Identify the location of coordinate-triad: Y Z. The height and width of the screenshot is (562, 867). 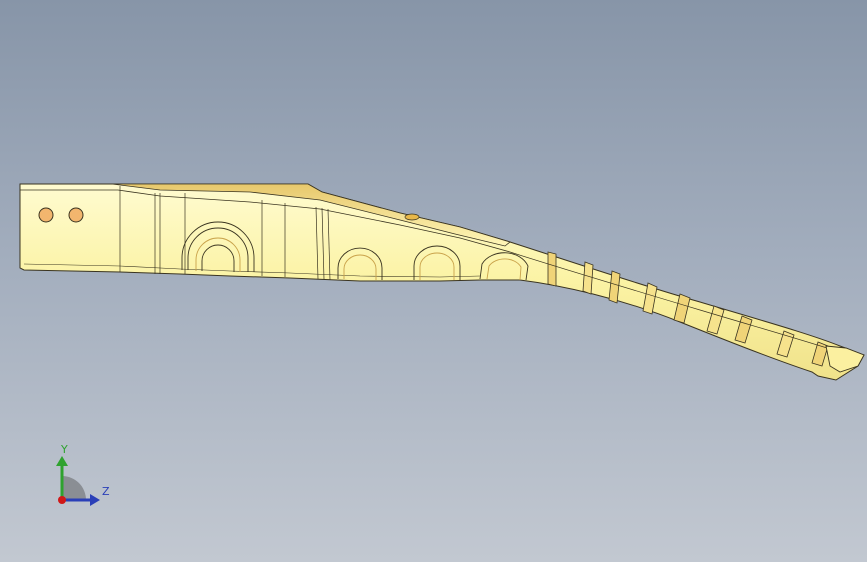
(83, 475).